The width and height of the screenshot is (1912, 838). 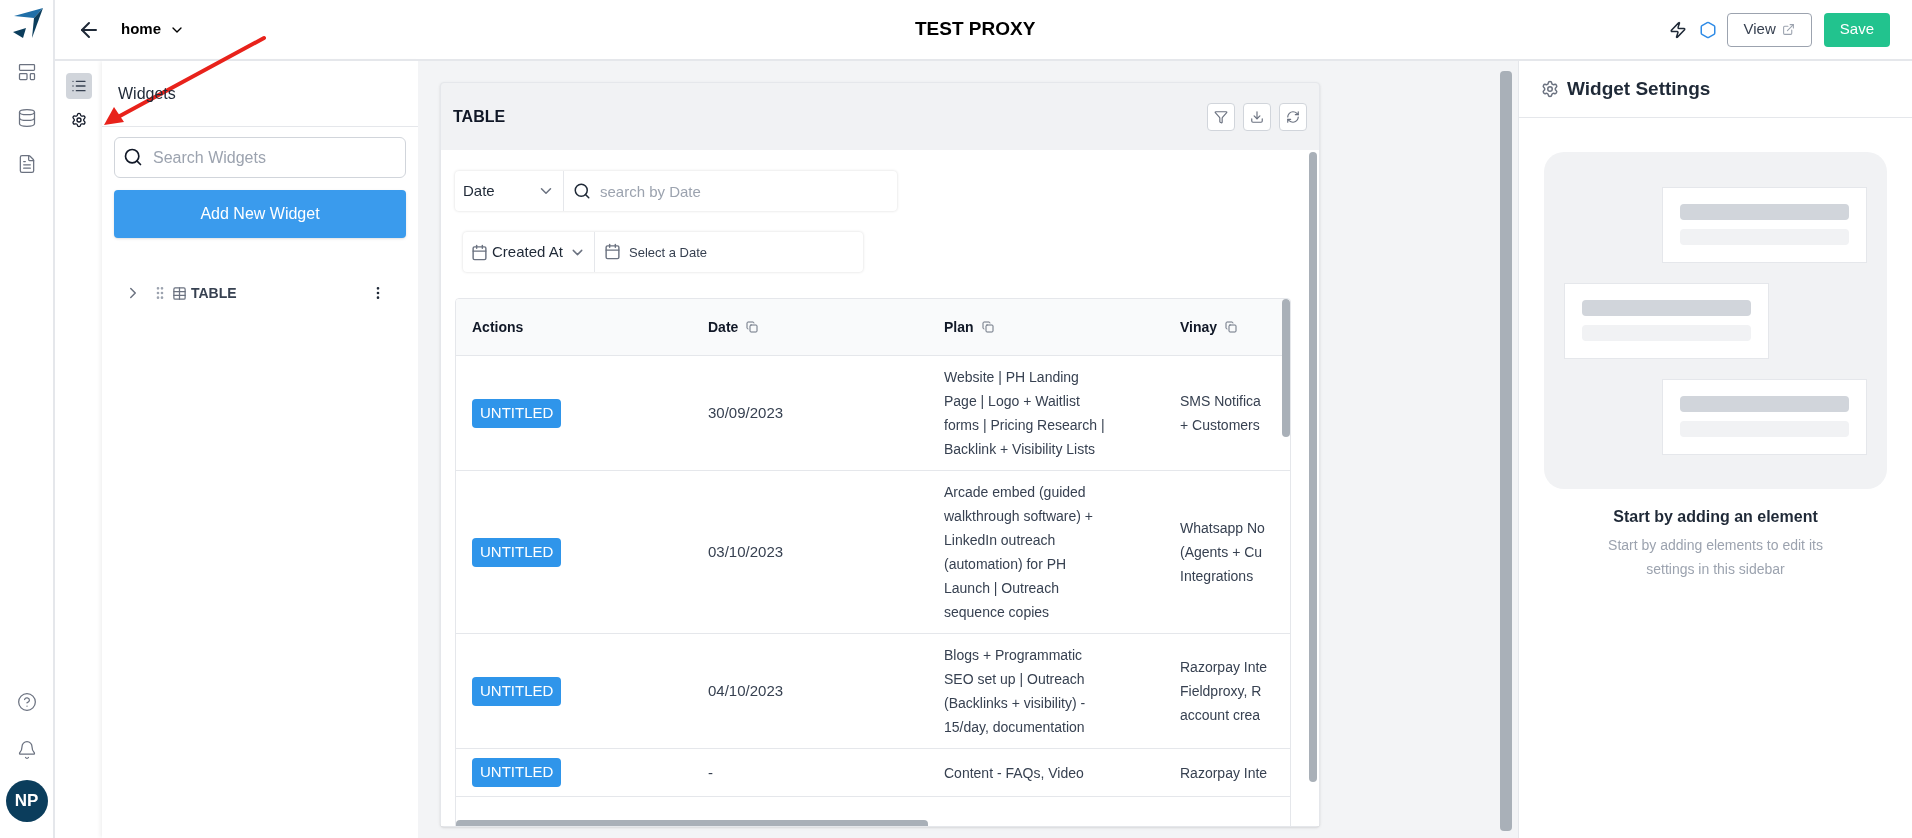 What do you see at coordinates (1677, 29) in the screenshot?
I see `lightning-icon` at bounding box center [1677, 29].